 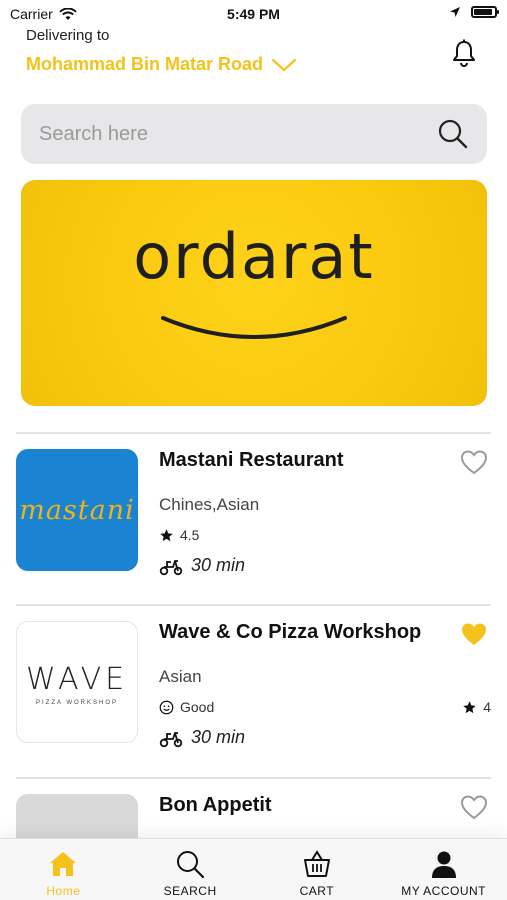 I want to click on battery-icon, so click(x=485, y=12).